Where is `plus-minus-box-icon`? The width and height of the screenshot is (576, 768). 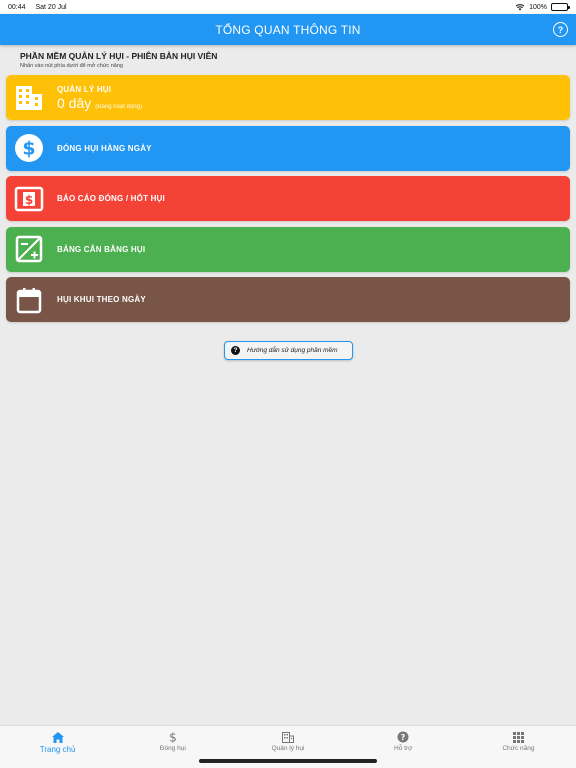 plus-minus-box-icon is located at coordinates (29, 249).